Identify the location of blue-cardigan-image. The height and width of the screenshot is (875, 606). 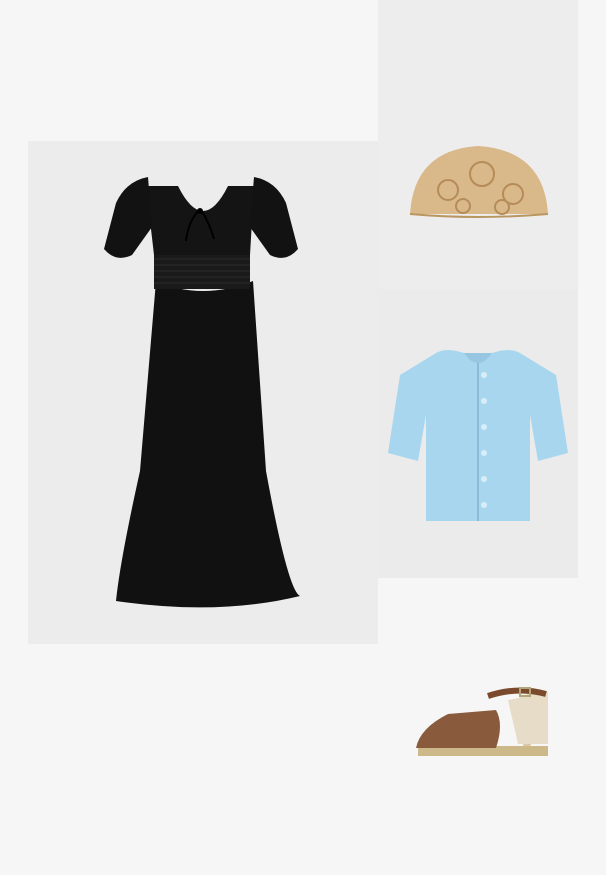
(478, 433).